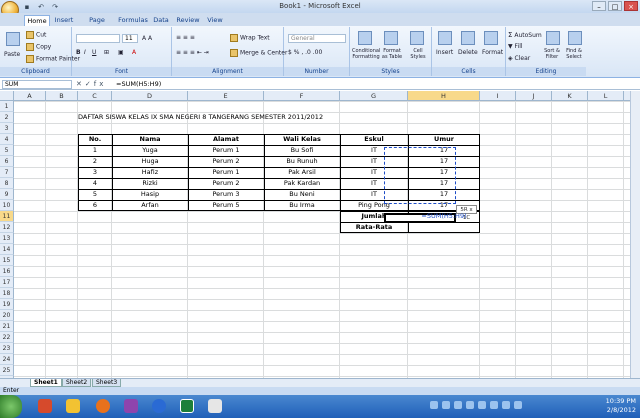 The image size is (640, 418). I want to click on row-header-13: 13, so click(7, 238).